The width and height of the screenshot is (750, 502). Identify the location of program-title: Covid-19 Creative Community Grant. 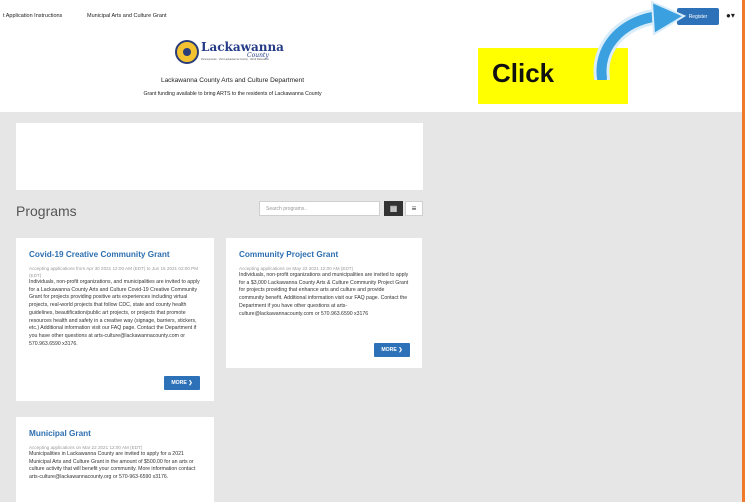
(115, 254).